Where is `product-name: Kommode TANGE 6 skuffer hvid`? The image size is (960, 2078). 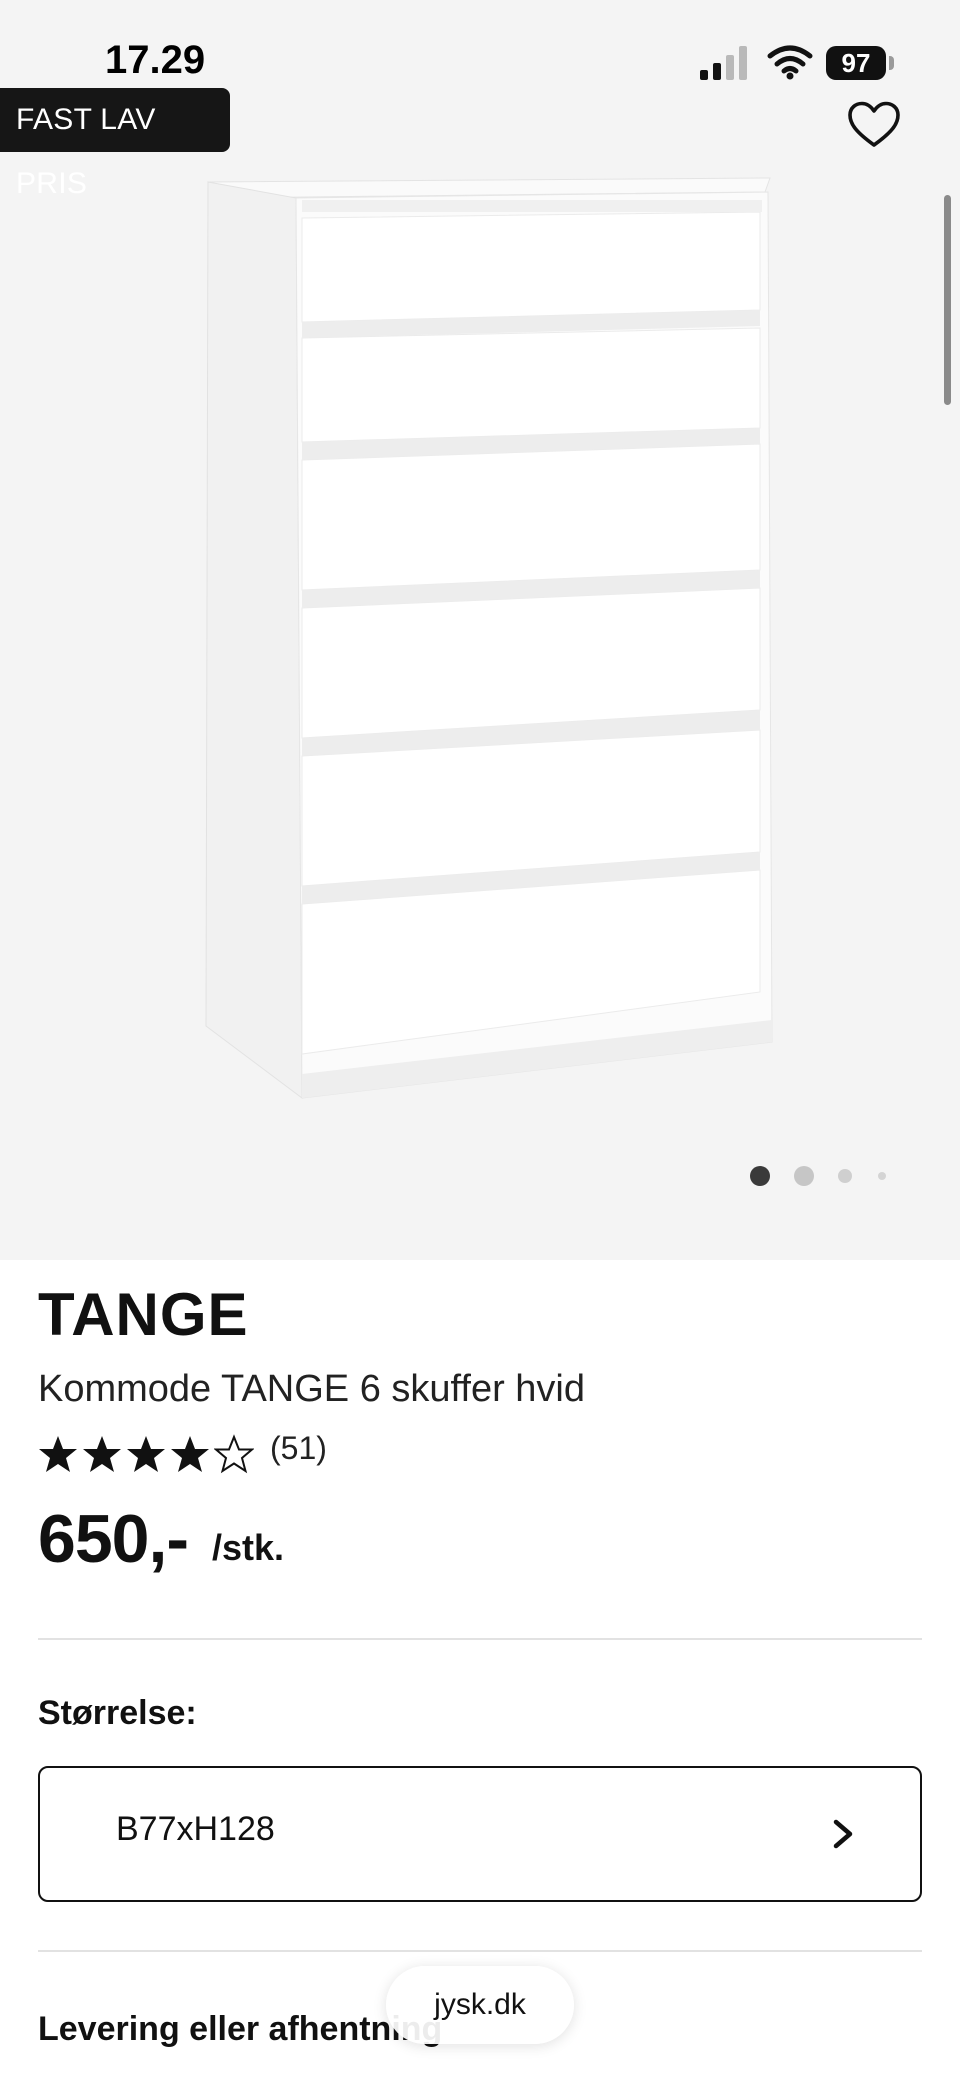 product-name: Kommode TANGE 6 skuffer hvid is located at coordinates (312, 1389).